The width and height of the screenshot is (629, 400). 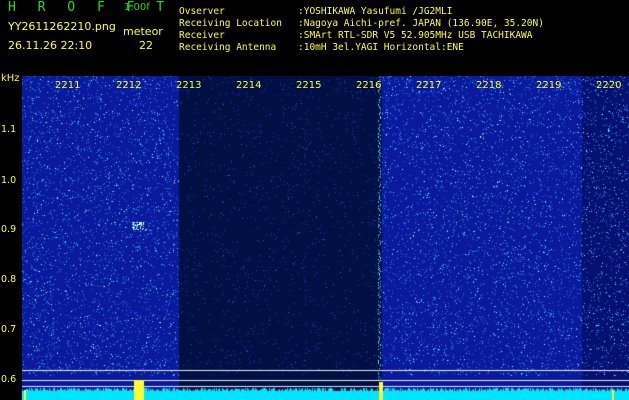 I want to click on x-tick-label: 2218, so click(x=489, y=85).